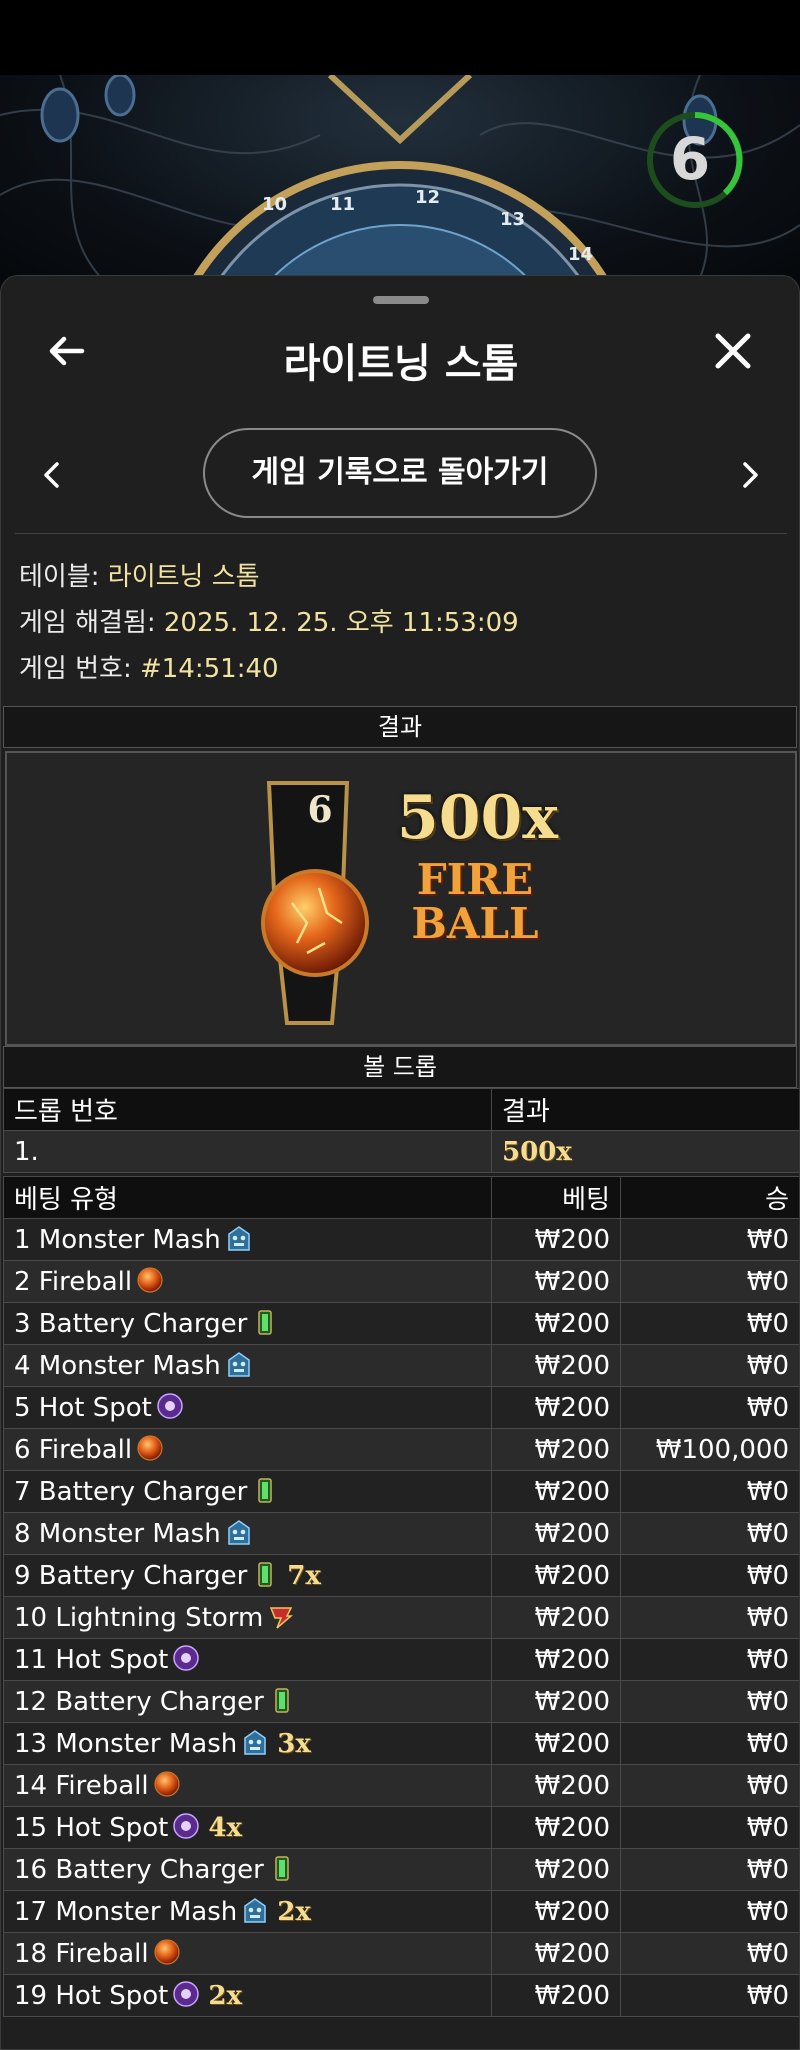 The width and height of the screenshot is (800, 2050). Describe the element at coordinates (81, 1785) in the screenshot. I see `bet-type-label: 14 Fireball` at that location.